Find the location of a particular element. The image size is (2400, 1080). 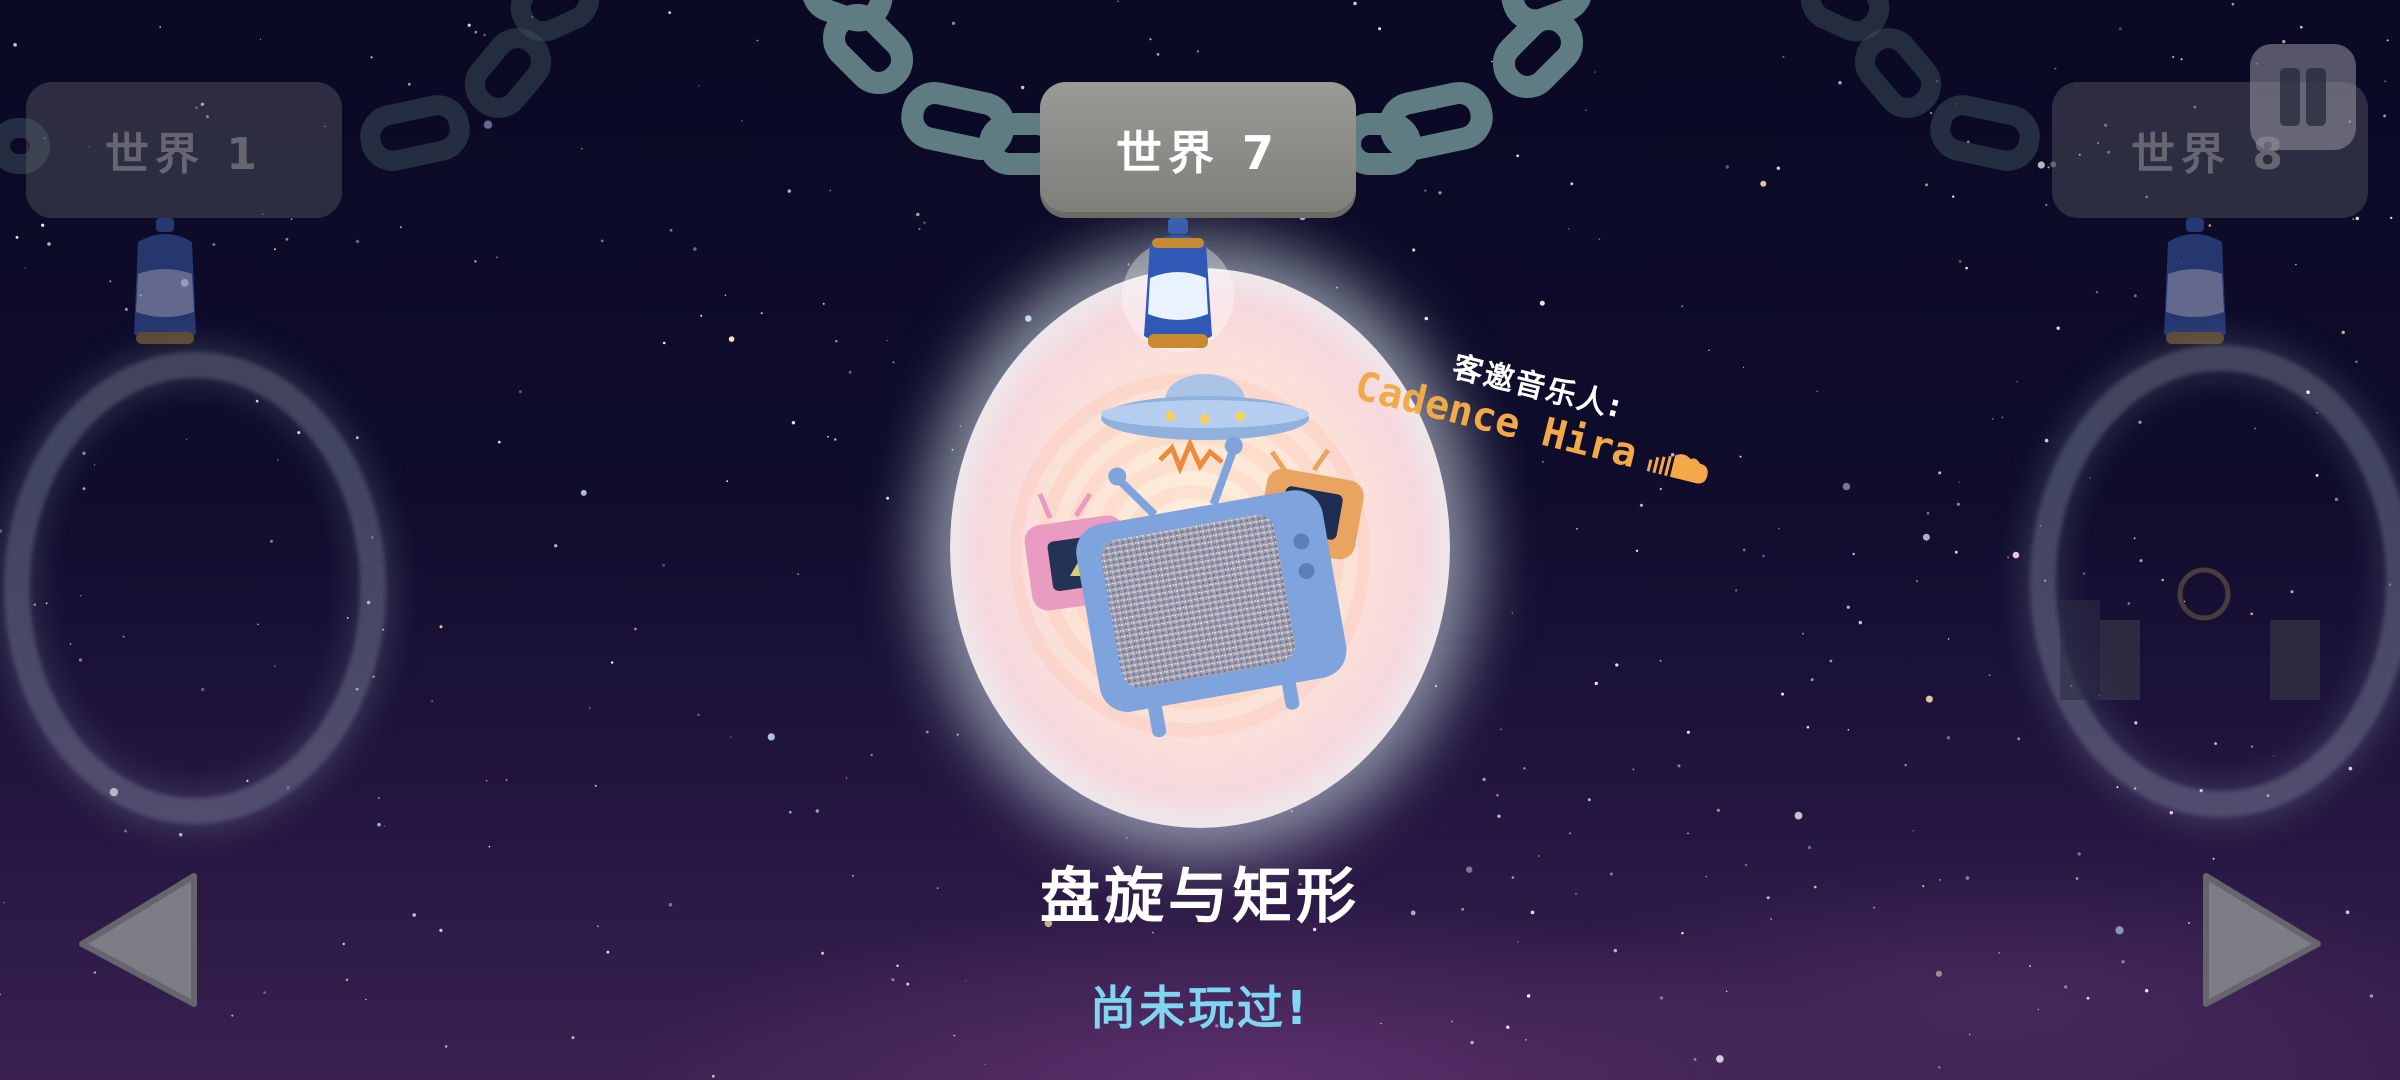

prev-world-button is located at coordinates (139, 940).